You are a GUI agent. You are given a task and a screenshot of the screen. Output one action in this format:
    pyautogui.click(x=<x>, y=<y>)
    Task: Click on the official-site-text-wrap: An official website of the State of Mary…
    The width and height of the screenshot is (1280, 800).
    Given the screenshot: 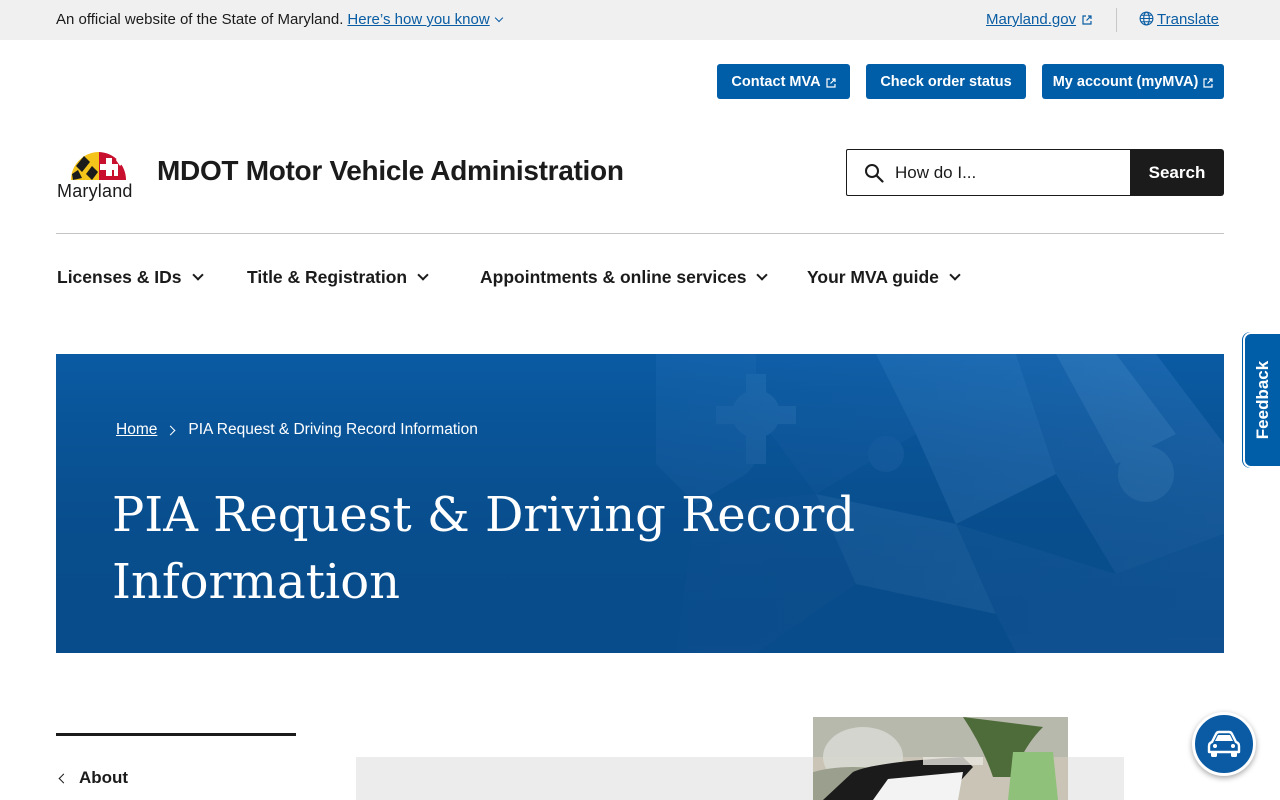 What is the action you would take?
    pyautogui.click(x=279, y=19)
    